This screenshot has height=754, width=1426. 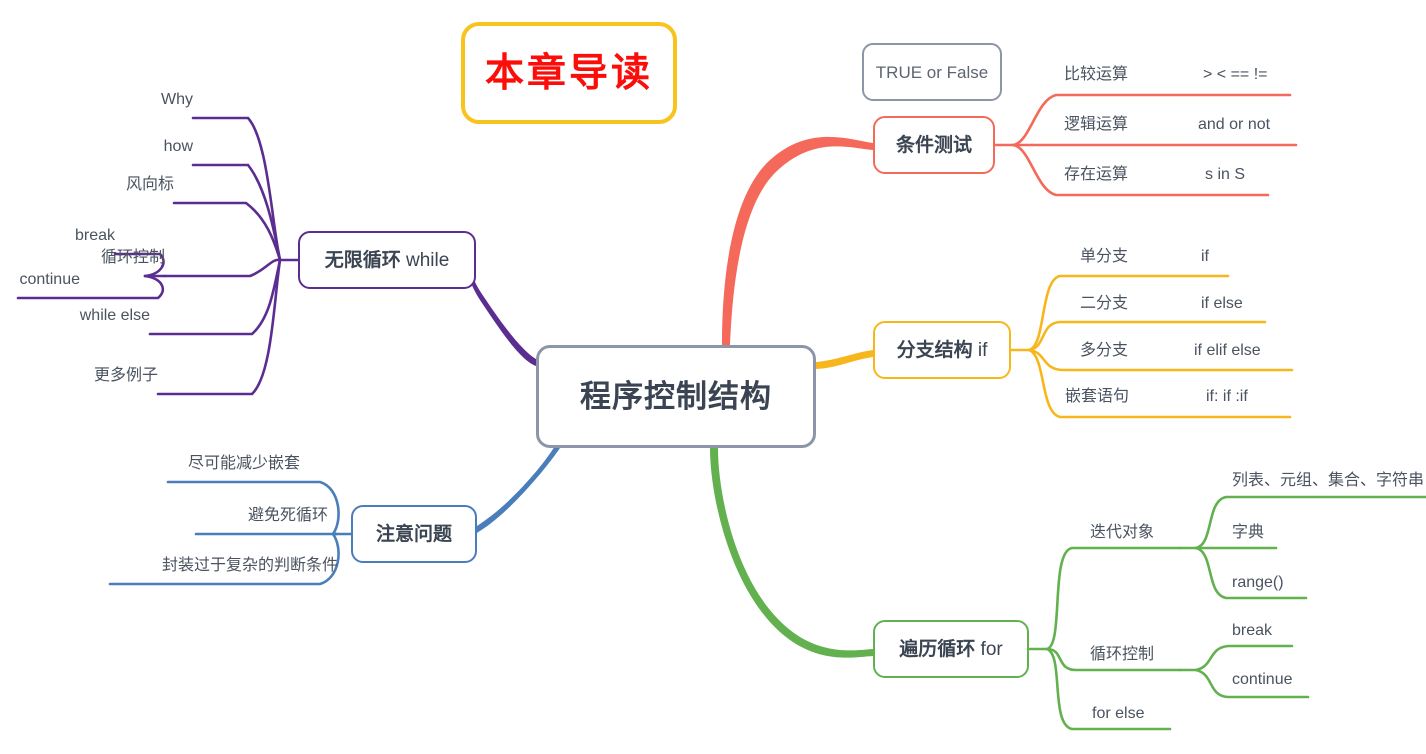 I want to click on branch-node-condition-label: 条件测试, so click(x=933, y=145).